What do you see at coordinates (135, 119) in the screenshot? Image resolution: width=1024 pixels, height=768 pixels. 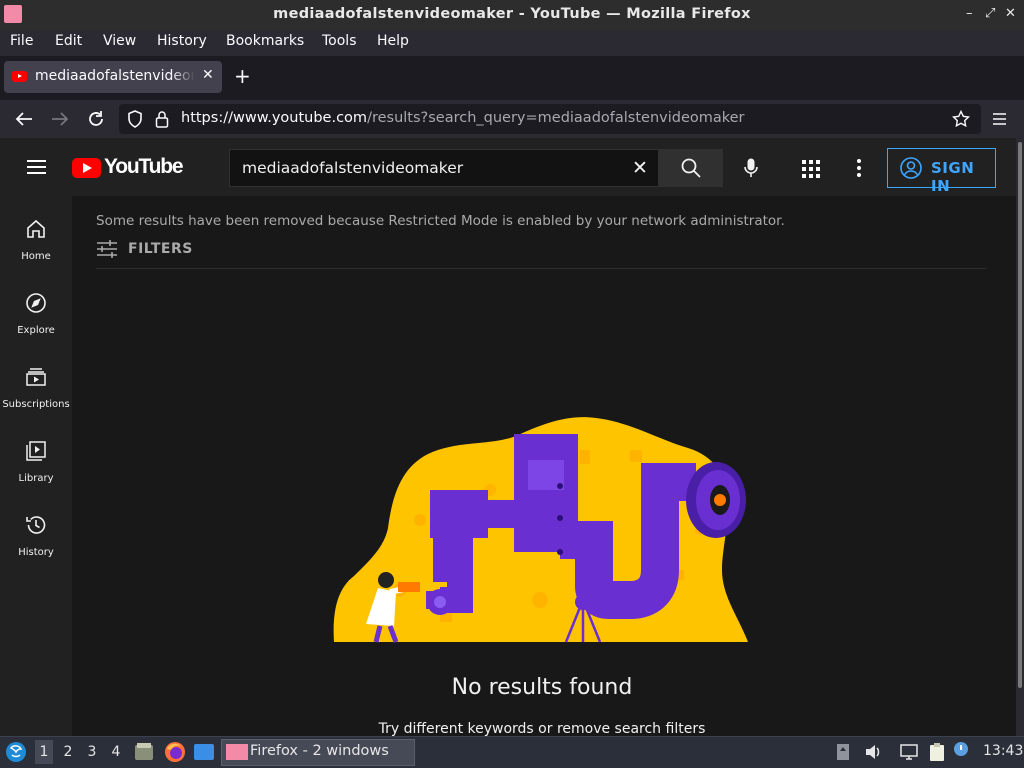 I see `shield-icon` at bounding box center [135, 119].